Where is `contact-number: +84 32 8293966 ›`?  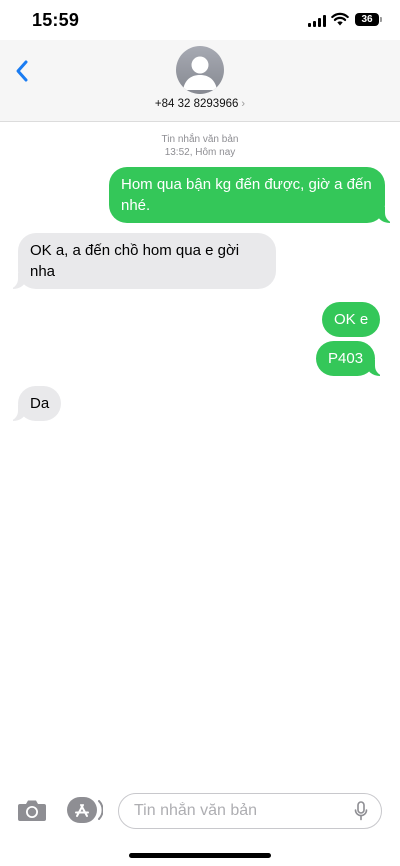
contact-number: +84 32 8293966 › is located at coordinates (200, 104).